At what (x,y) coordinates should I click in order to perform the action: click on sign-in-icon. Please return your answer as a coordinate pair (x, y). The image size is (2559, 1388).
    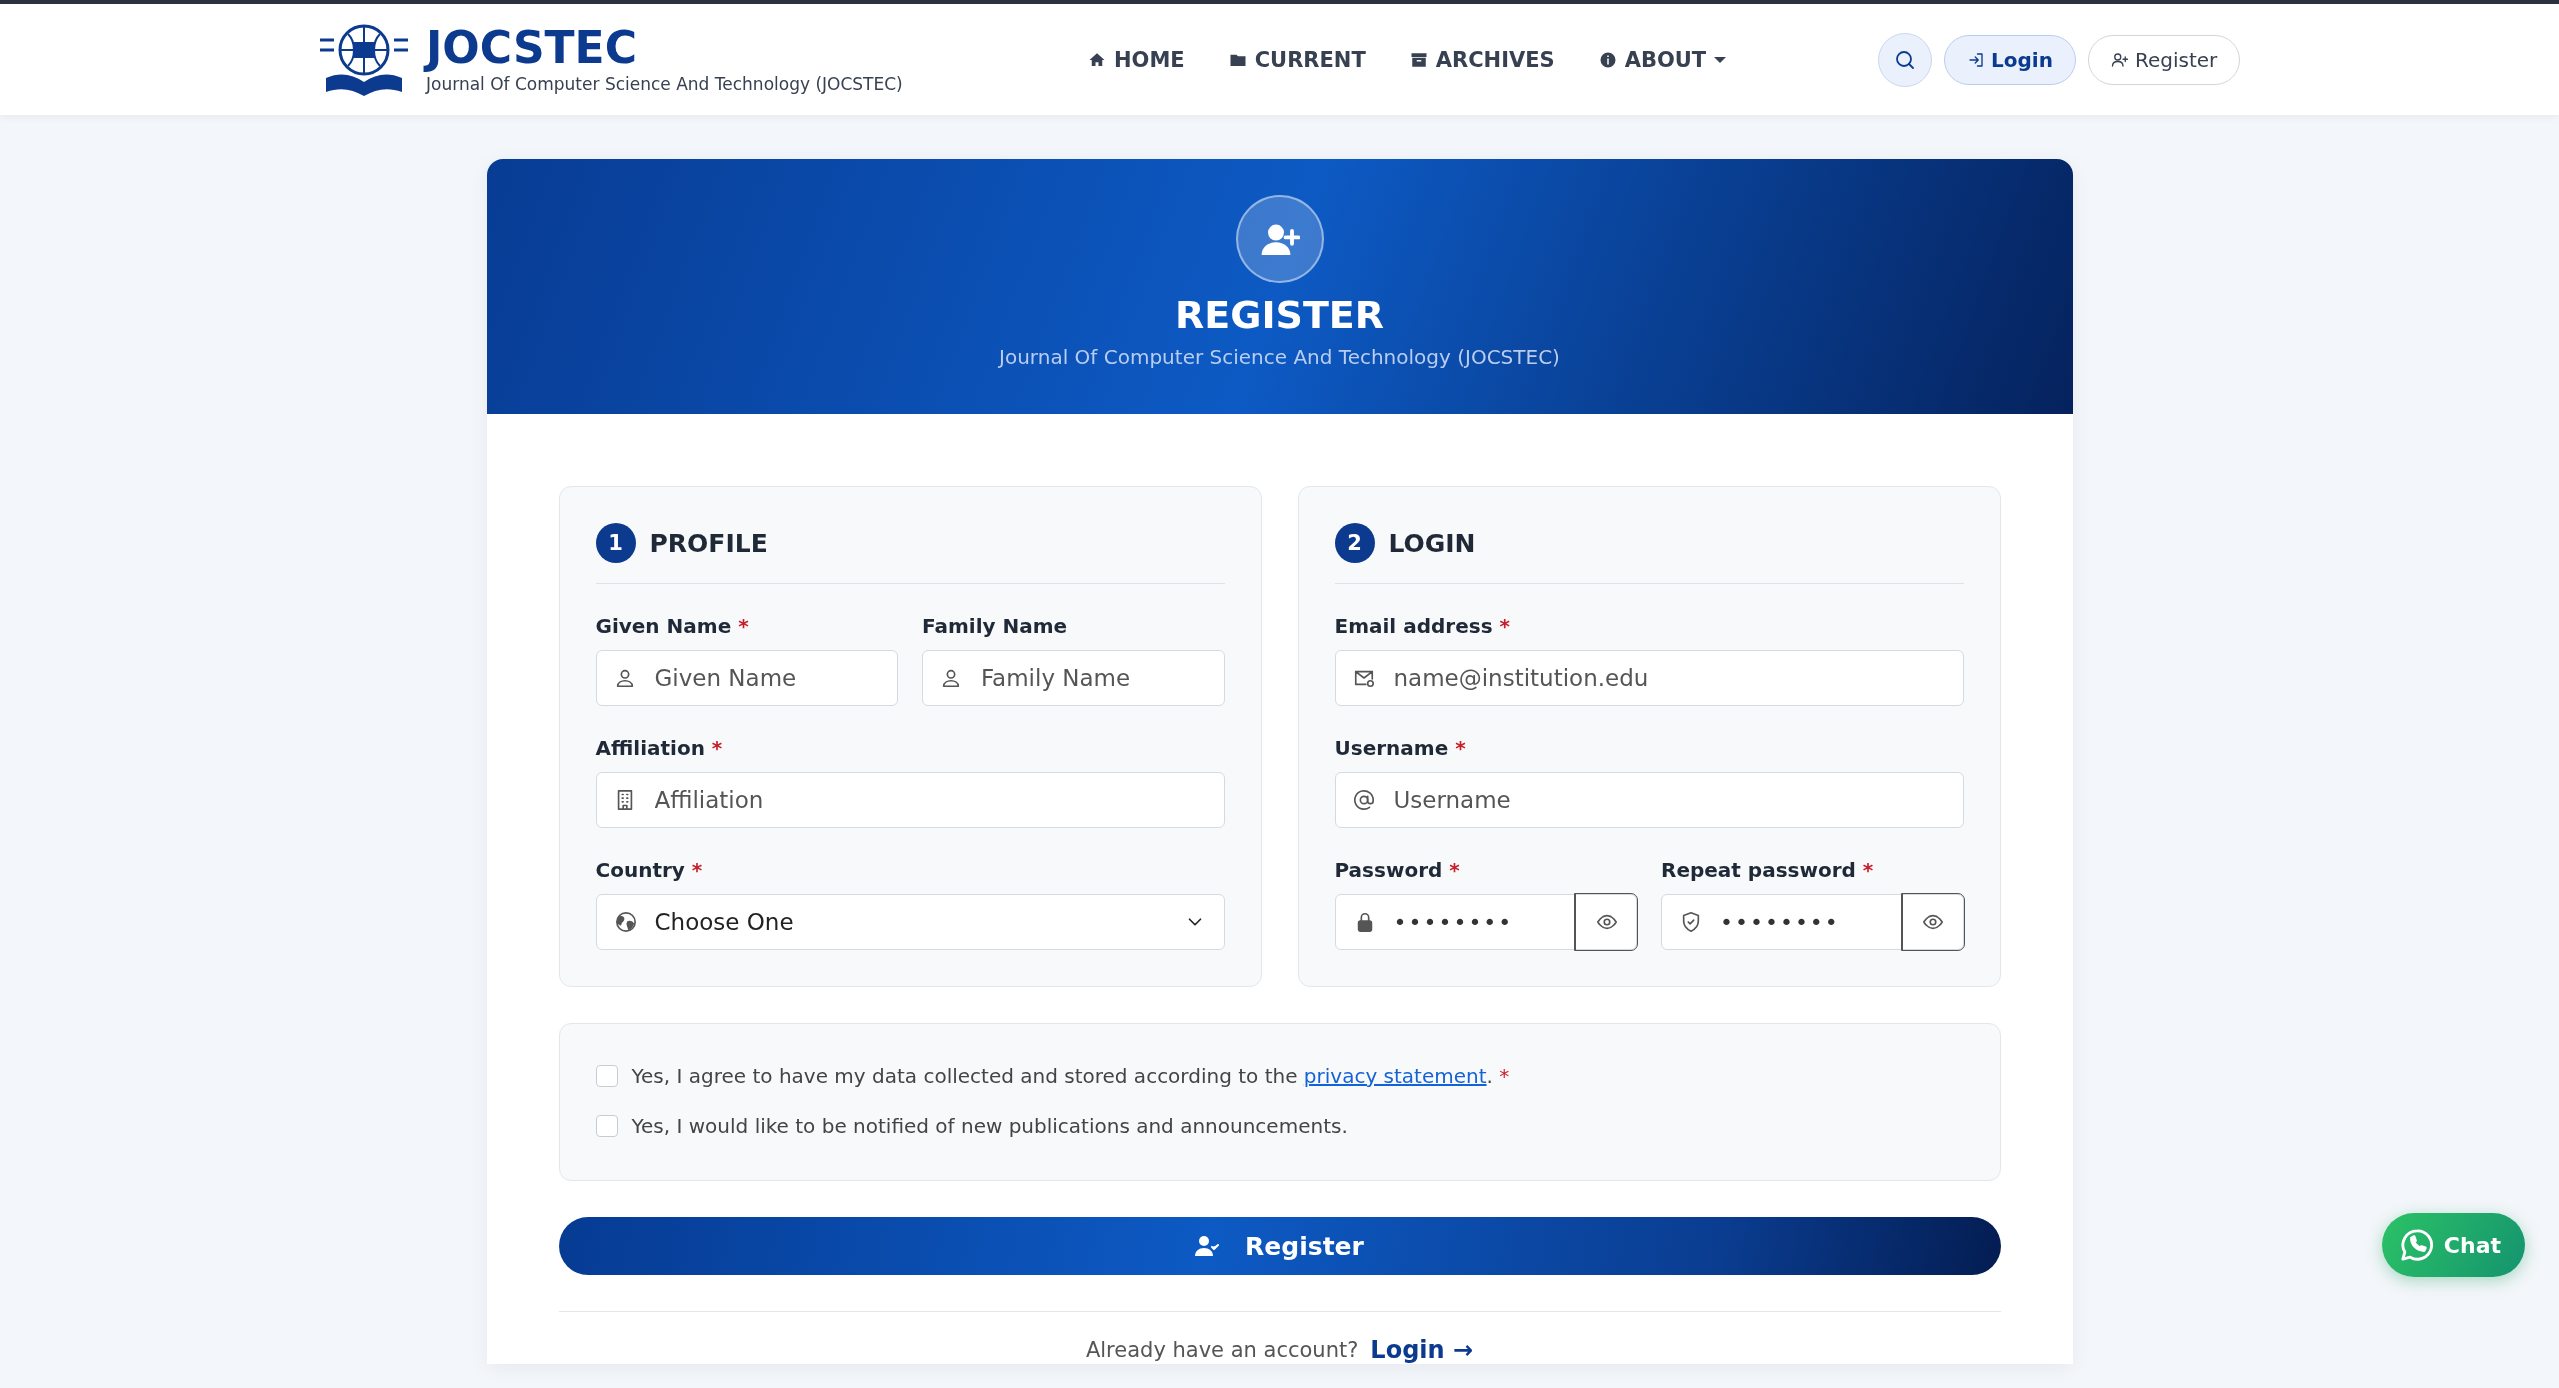
    Looking at the image, I should click on (1976, 59).